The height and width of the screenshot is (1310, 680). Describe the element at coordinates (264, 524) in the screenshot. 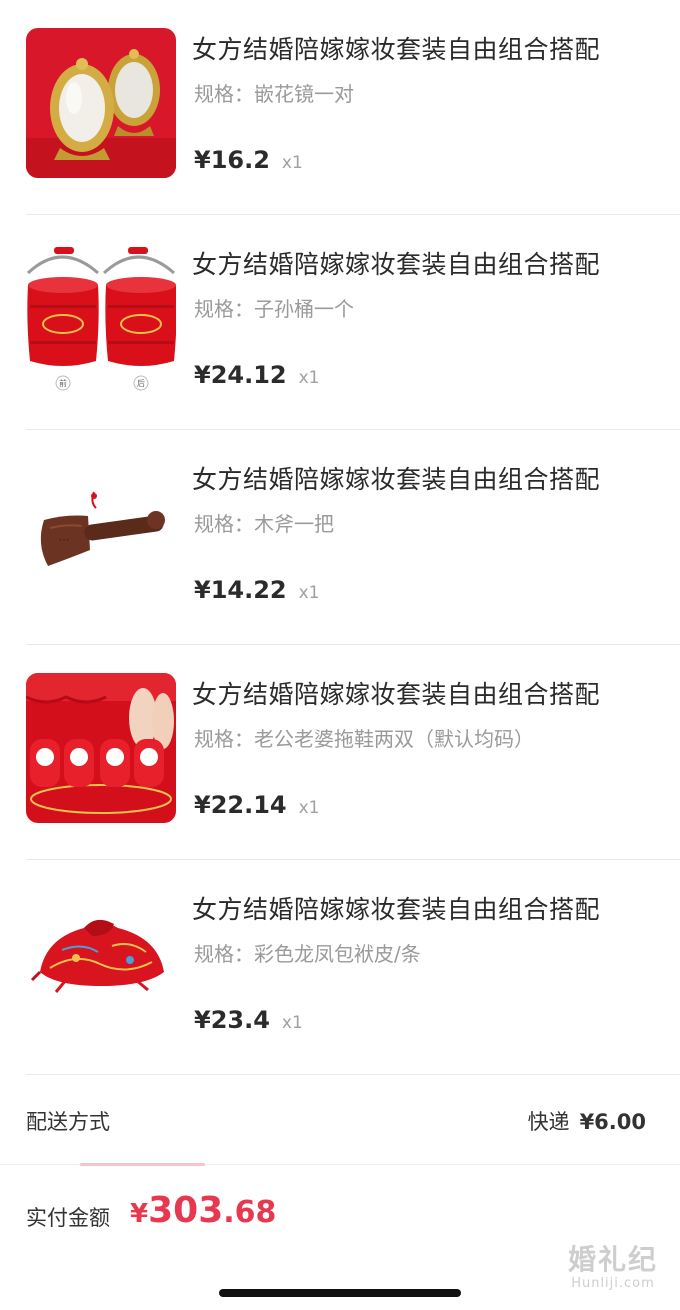

I see `item-spec: 规格：木斧一把` at that location.